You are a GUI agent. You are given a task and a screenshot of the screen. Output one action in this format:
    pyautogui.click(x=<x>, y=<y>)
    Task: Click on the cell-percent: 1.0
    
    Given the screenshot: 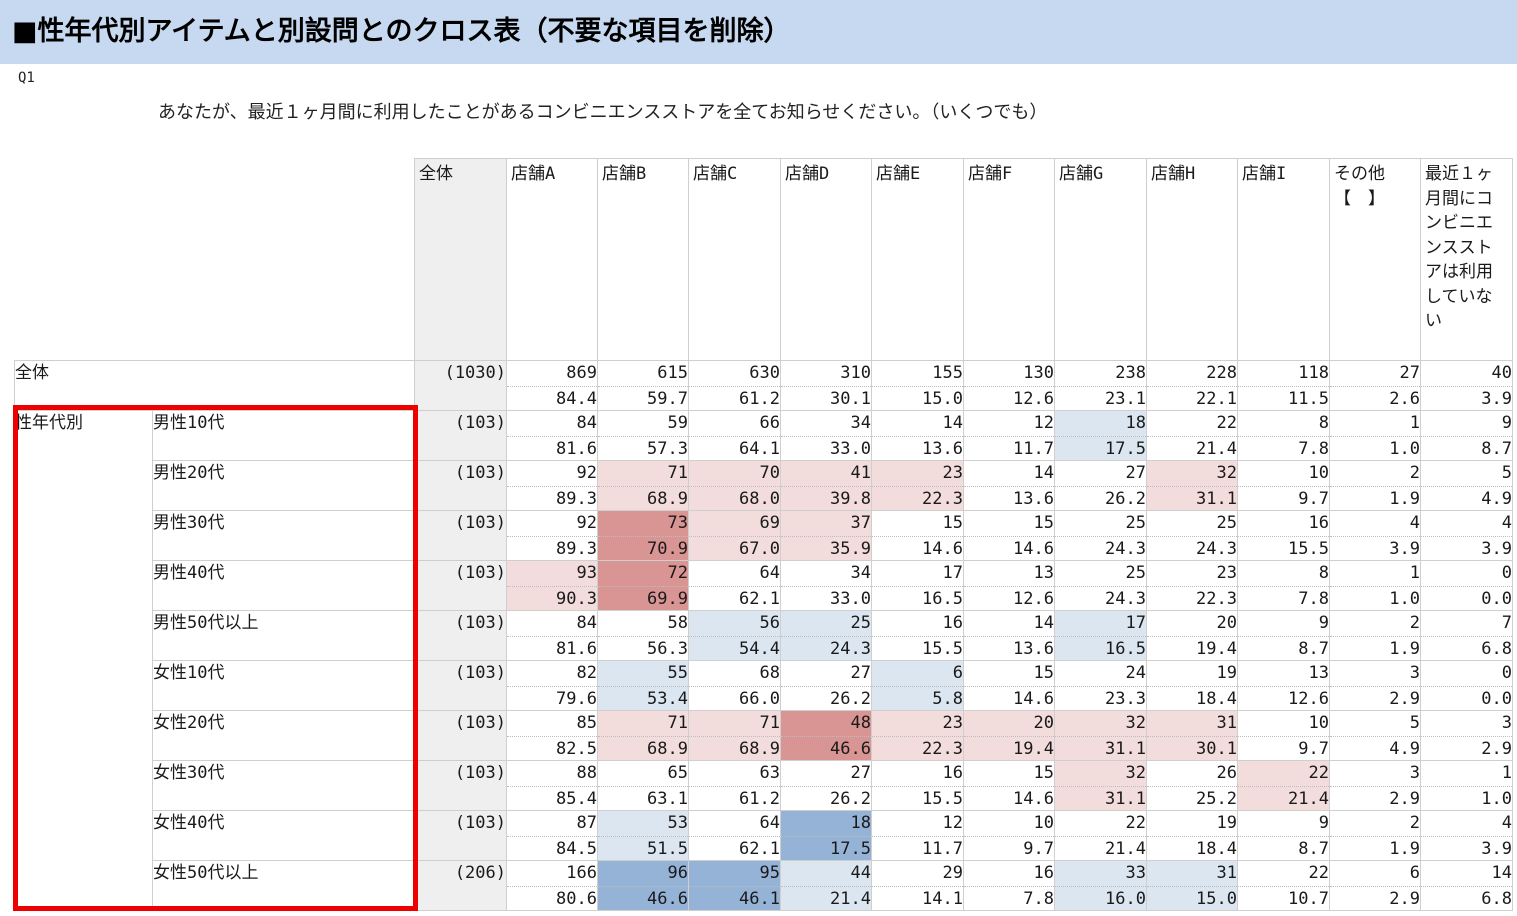 What is the action you would take?
    pyautogui.click(x=1375, y=598)
    